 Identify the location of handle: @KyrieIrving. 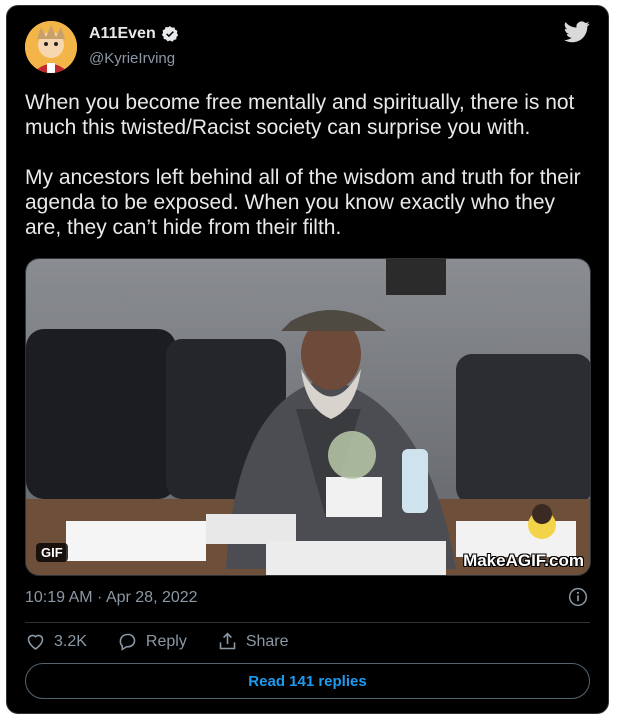
(132, 58).